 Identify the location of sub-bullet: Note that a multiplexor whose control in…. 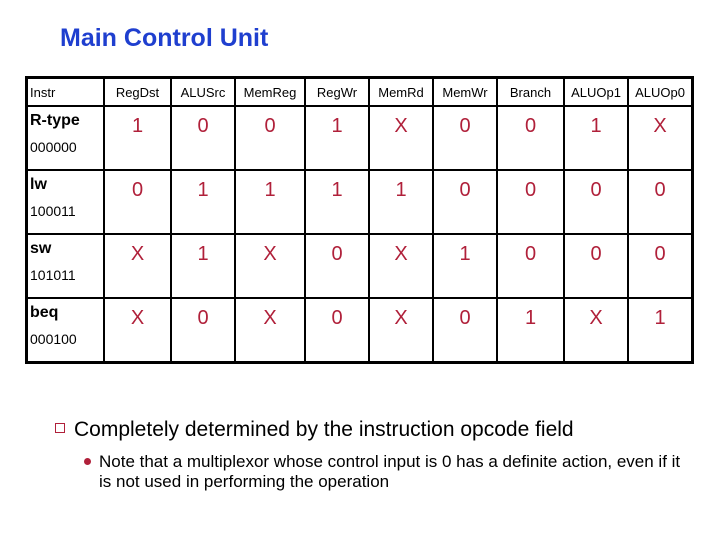
(385, 472).